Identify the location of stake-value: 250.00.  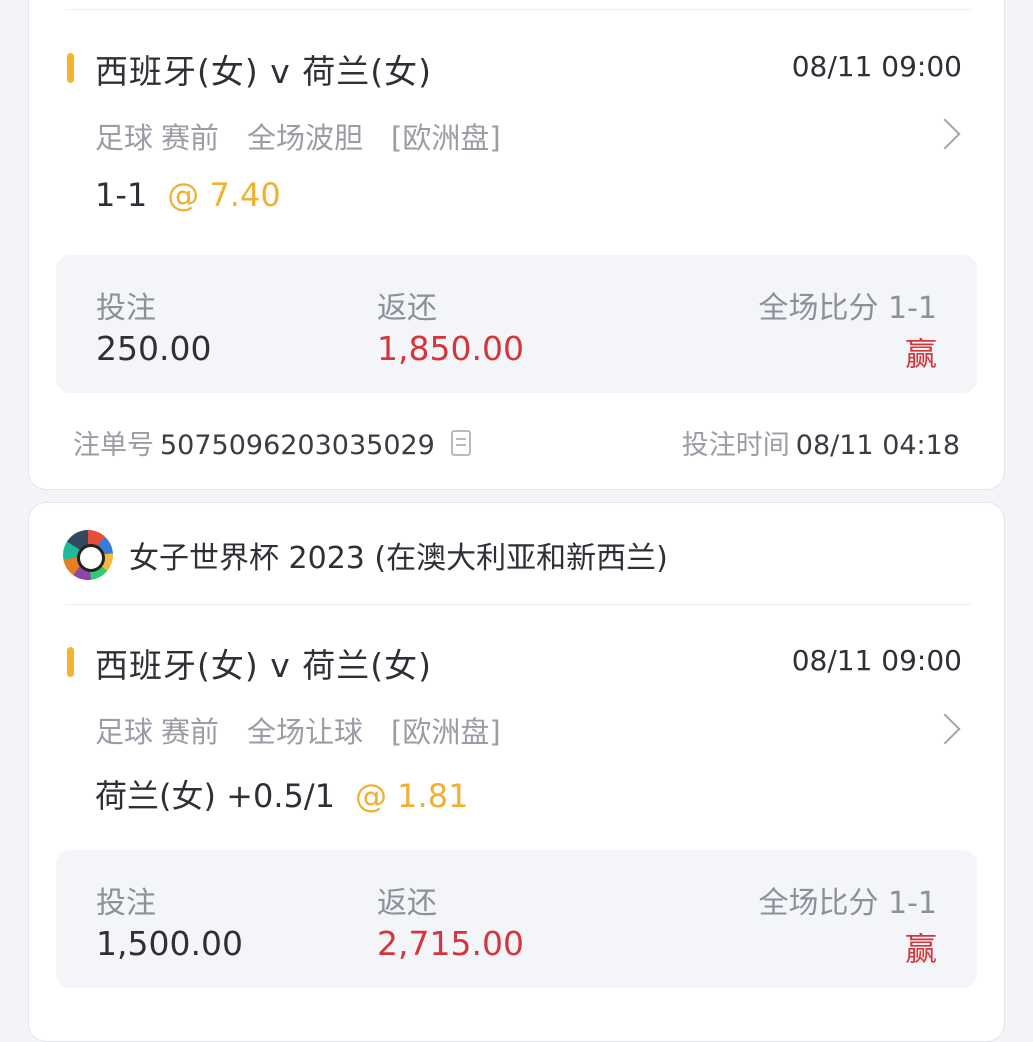
(154, 348).